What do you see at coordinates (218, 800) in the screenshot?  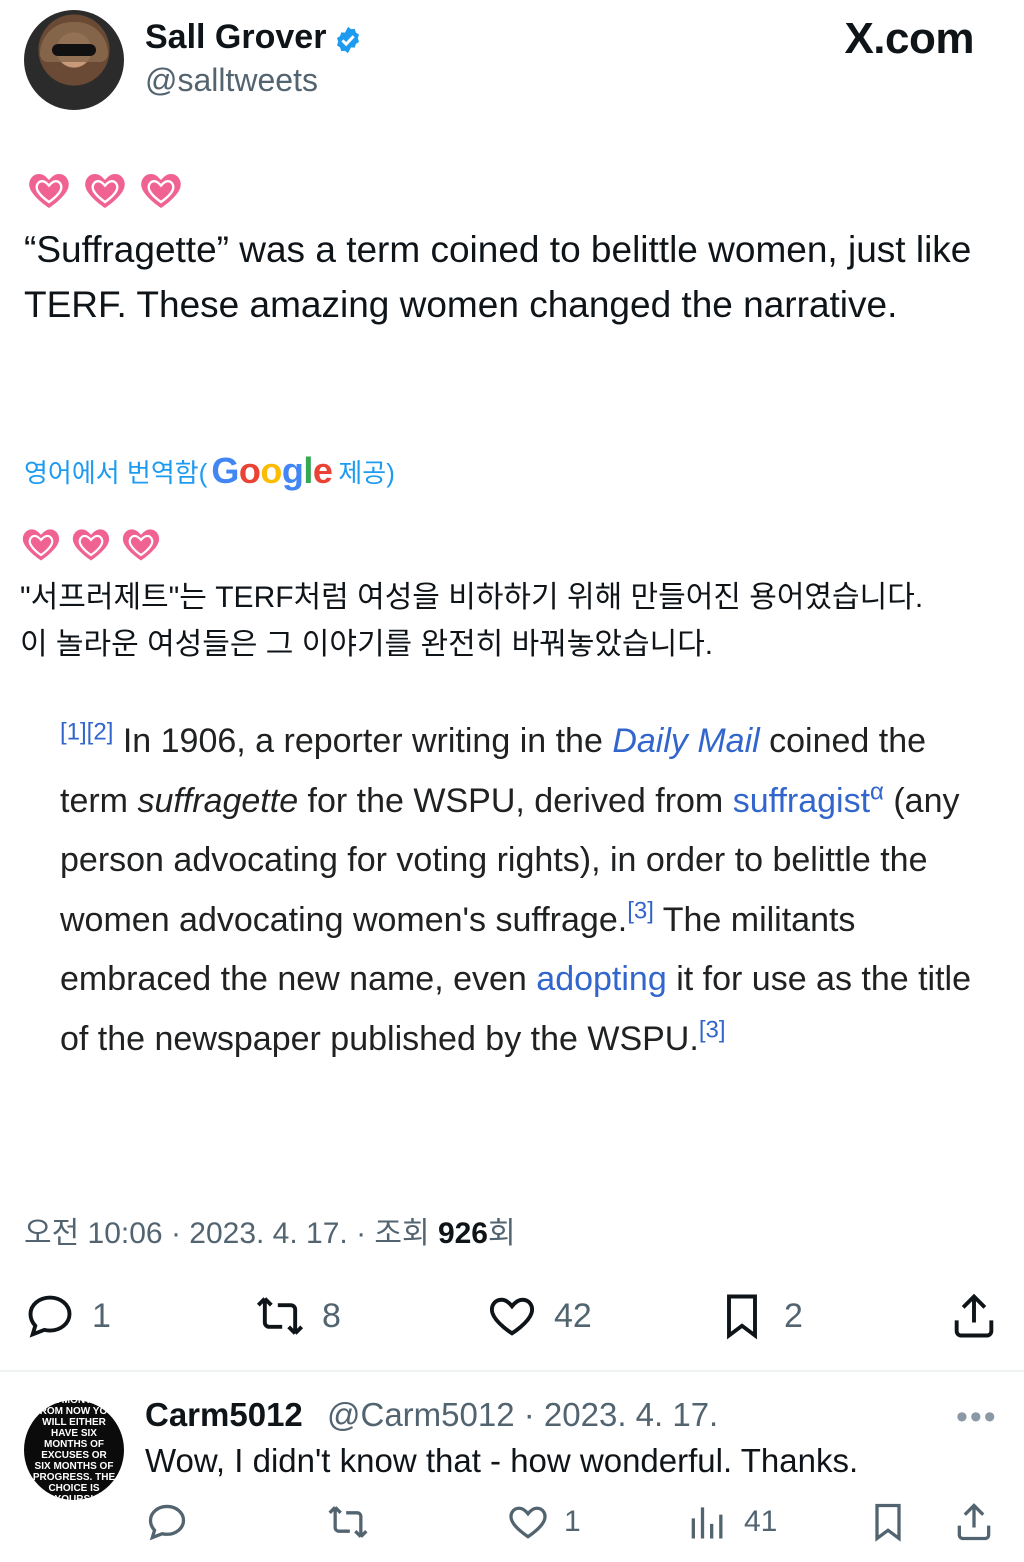 I see `suffragette-term: suffragette` at bounding box center [218, 800].